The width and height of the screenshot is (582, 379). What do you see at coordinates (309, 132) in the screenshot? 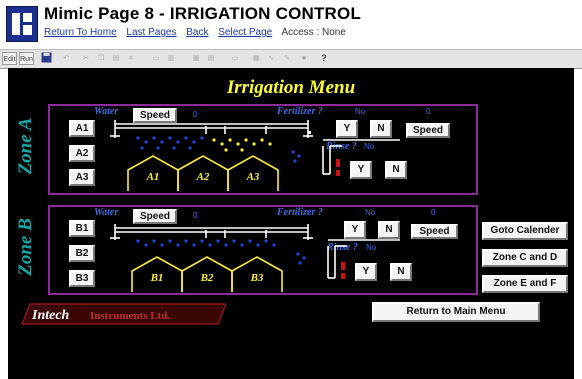
I see `zone-a-valve` at bounding box center [309, 132].